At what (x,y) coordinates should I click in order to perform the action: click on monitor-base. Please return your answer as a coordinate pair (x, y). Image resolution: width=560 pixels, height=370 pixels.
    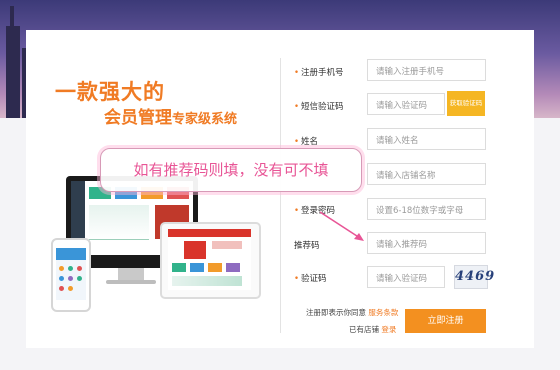
    Looking at the image, I should click on (131, 282).